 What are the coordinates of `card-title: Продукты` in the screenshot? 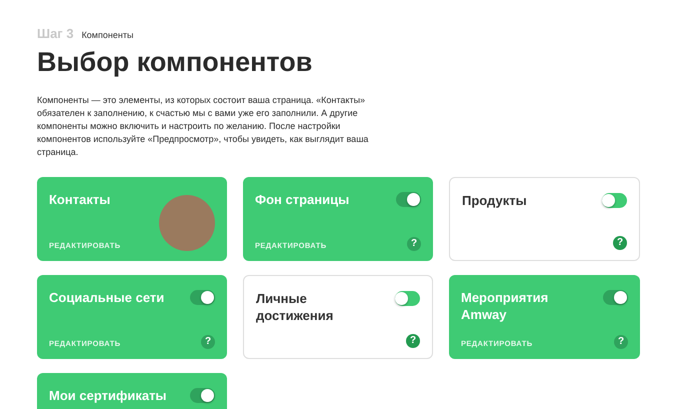 It's located at (494, 200).